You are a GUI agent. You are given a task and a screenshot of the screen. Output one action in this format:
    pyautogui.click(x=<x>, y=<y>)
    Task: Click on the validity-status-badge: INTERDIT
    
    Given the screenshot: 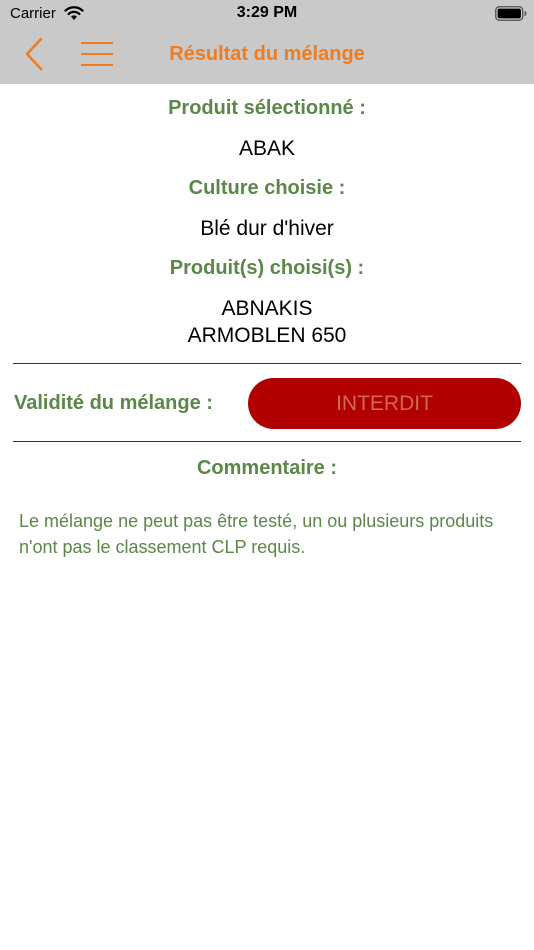 What is the action you would take?
    pyautogui.click(x=384, y=403)
    